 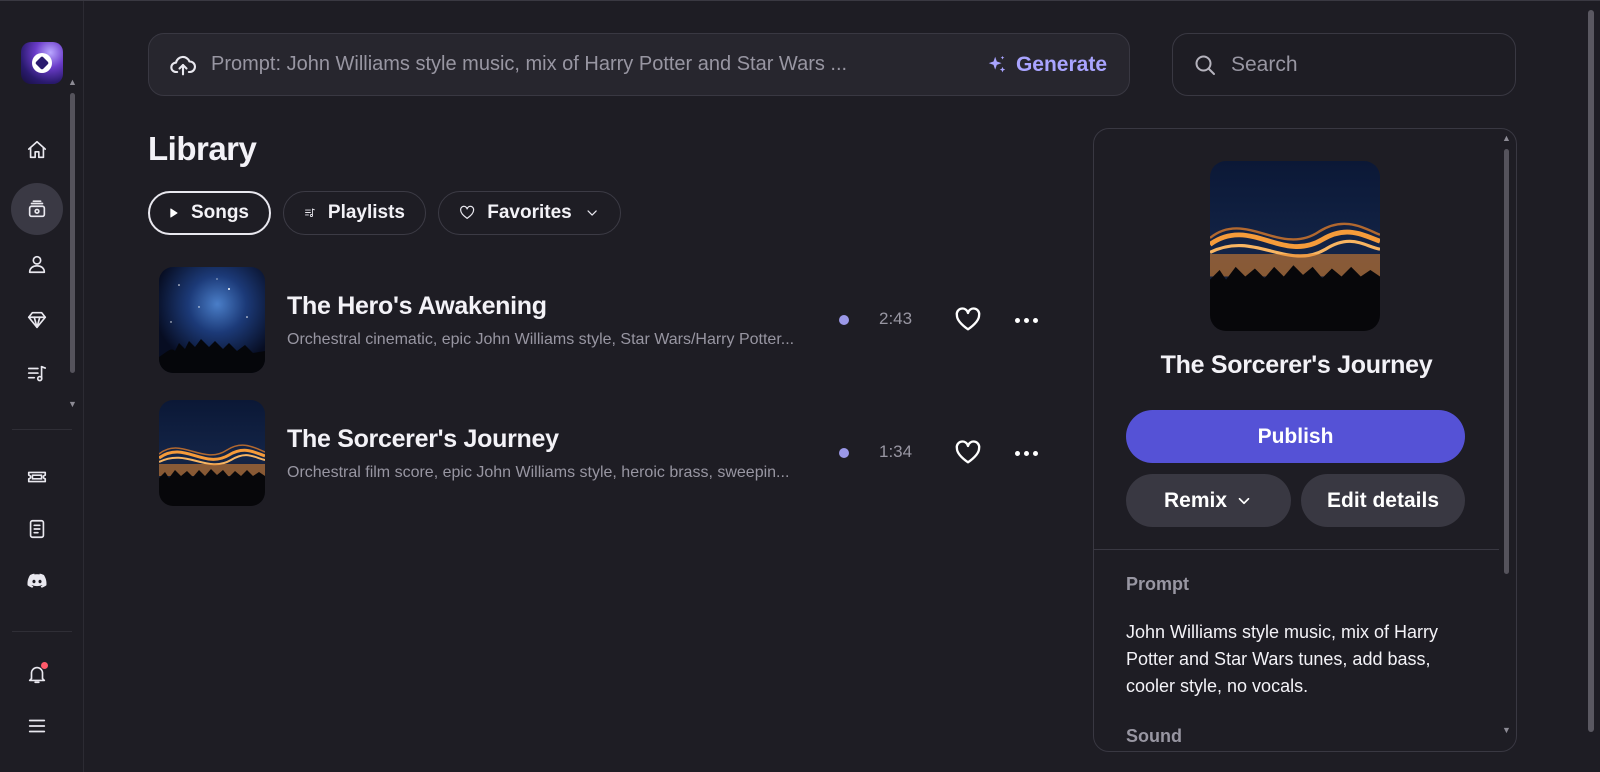 What do you see at coordinates (557, 306) in the screenshot?
I see `song-title: The Hero's Awakening` at bounding box center [557, 306].